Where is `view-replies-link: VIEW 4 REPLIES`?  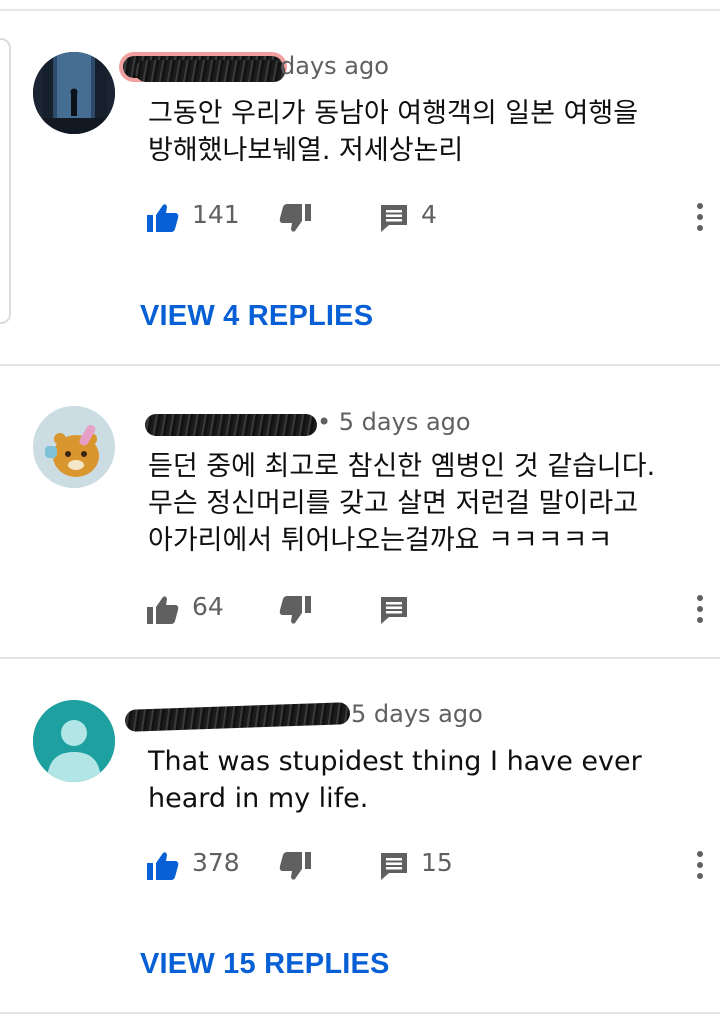
view-replies-link: VIEW 4 REPLIES is located at coordinates (256, 316).